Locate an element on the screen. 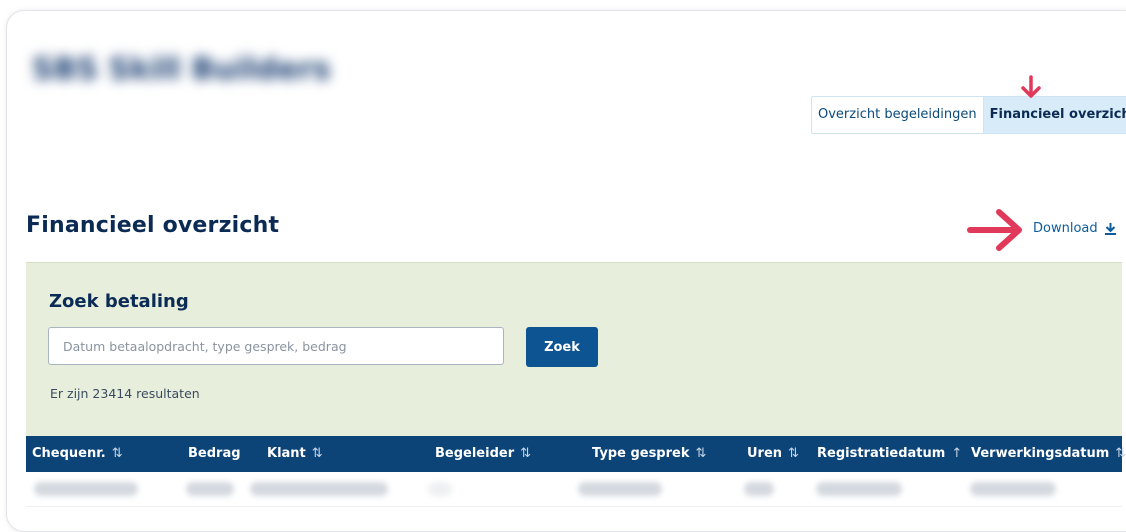 The height and width of the screenshot is (532, 1126). table-row is located at coordinates (574, 489).